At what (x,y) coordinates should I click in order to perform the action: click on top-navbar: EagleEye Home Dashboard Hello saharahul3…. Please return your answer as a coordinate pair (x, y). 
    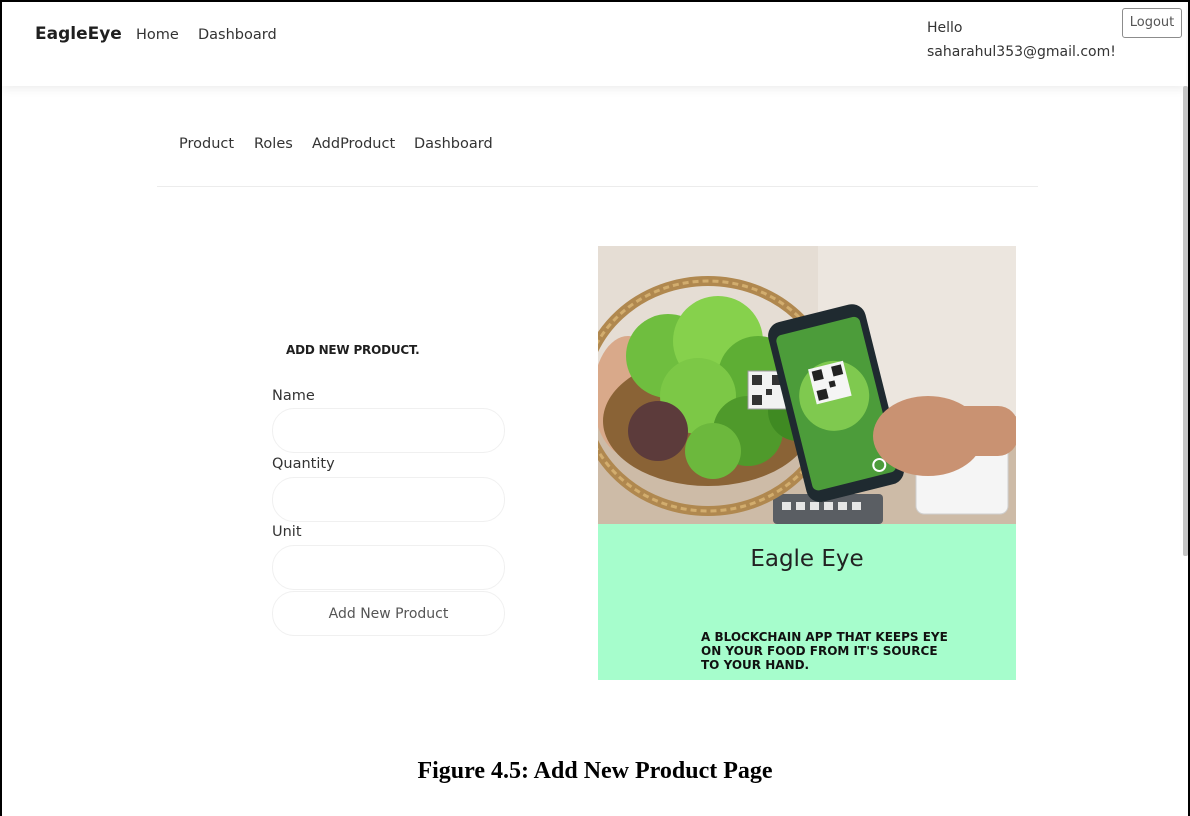
    Looking at the image, I should click on (594, 44).